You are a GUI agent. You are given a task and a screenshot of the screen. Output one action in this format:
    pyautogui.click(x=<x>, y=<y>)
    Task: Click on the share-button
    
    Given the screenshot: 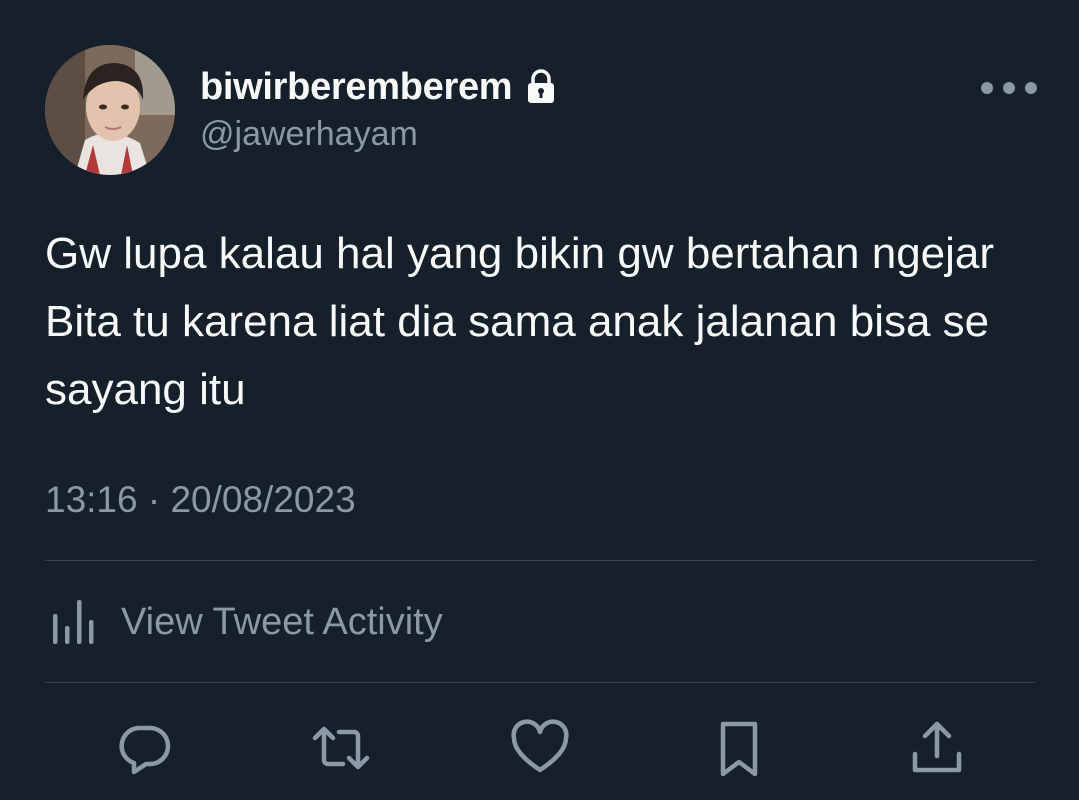 What is the action you would take?
    pyautogui.click(x=937, y=748)
    